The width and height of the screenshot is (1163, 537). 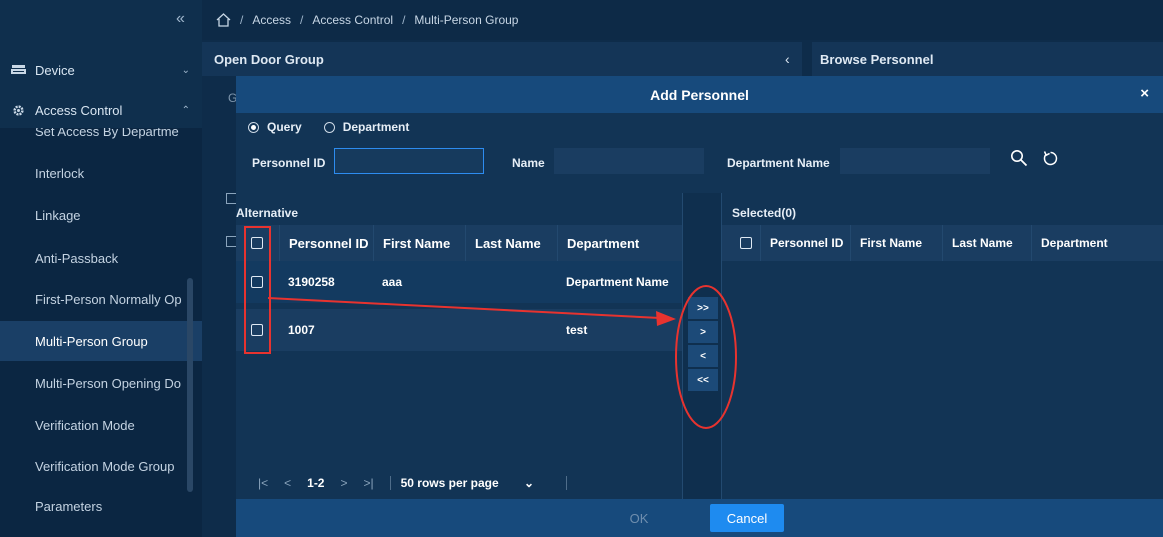 I want to click on table-row: 1007 test, so click(x=459, y=330).